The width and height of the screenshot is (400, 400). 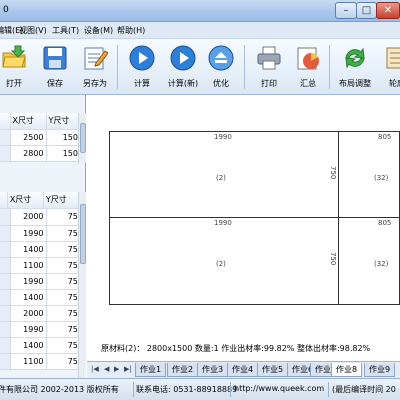 What do you see at coordinates (347, 370) in the screenshot?
I see `tab-job-8: 作业8` at bounding box center [347, 370].